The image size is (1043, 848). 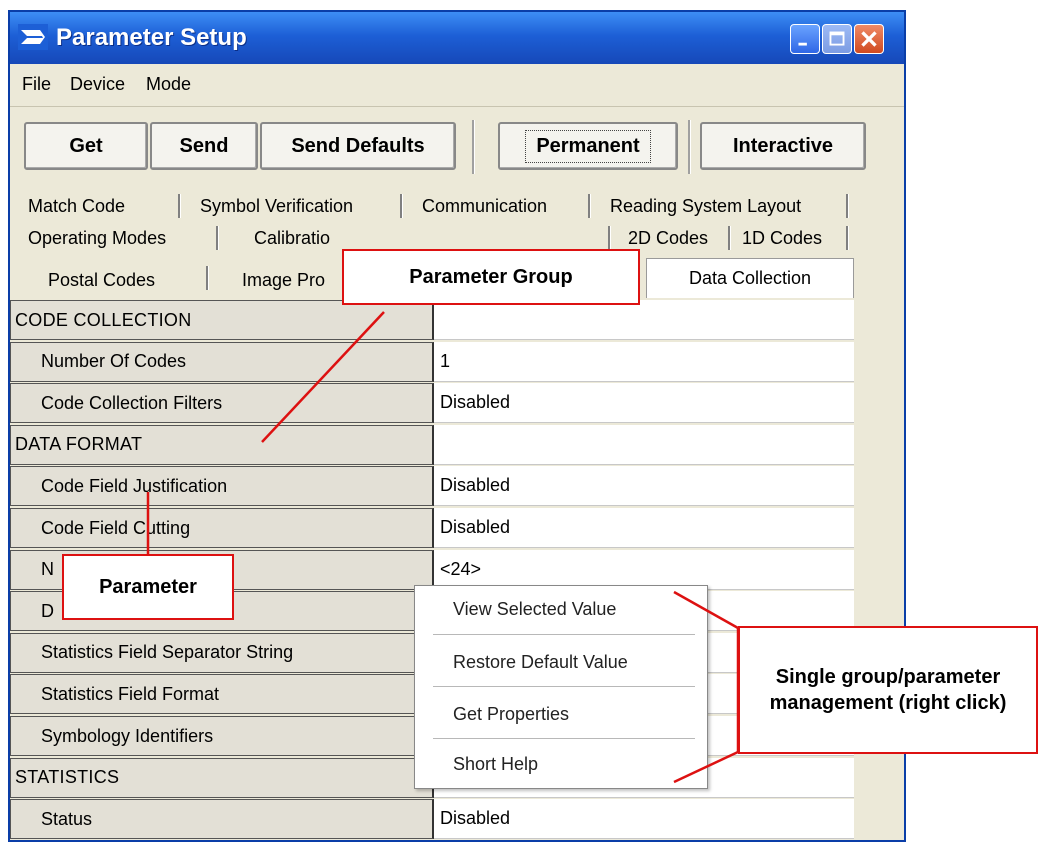 I want to click on parameter-name: Status, so click(x=222, y=819).